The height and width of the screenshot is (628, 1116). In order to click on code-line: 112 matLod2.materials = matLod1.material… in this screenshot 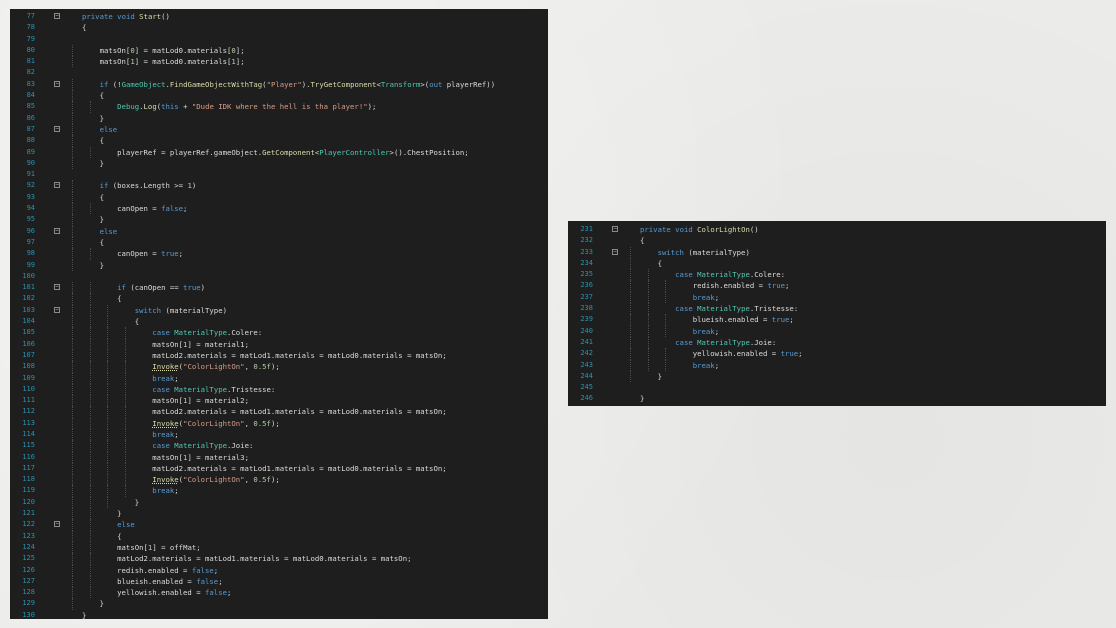, I will do `click(279, 412)`.